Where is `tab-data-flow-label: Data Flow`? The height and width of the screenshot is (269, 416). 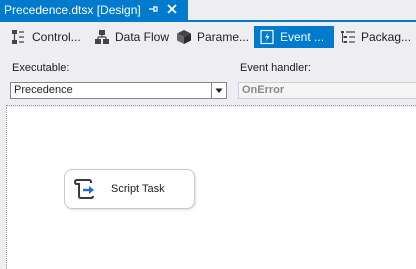
tab-data-flow-label: Data Flow is located at coordinates (142, 37).